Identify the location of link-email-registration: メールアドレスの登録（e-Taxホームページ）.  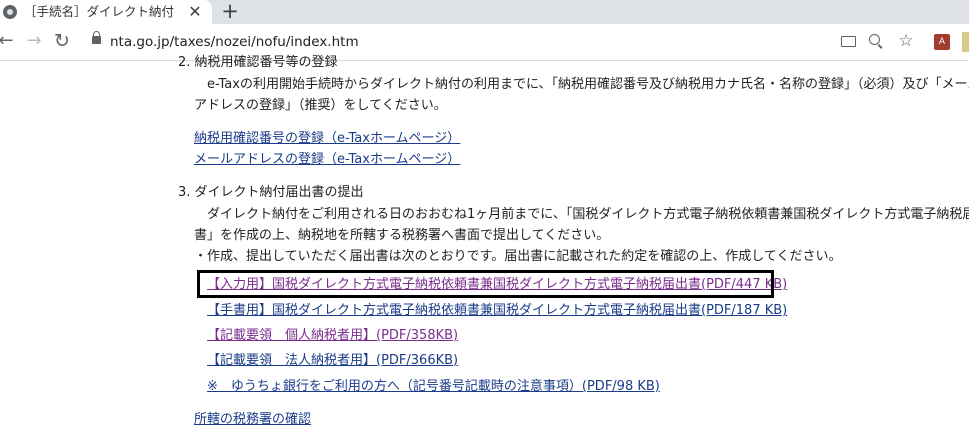
(327, 160).